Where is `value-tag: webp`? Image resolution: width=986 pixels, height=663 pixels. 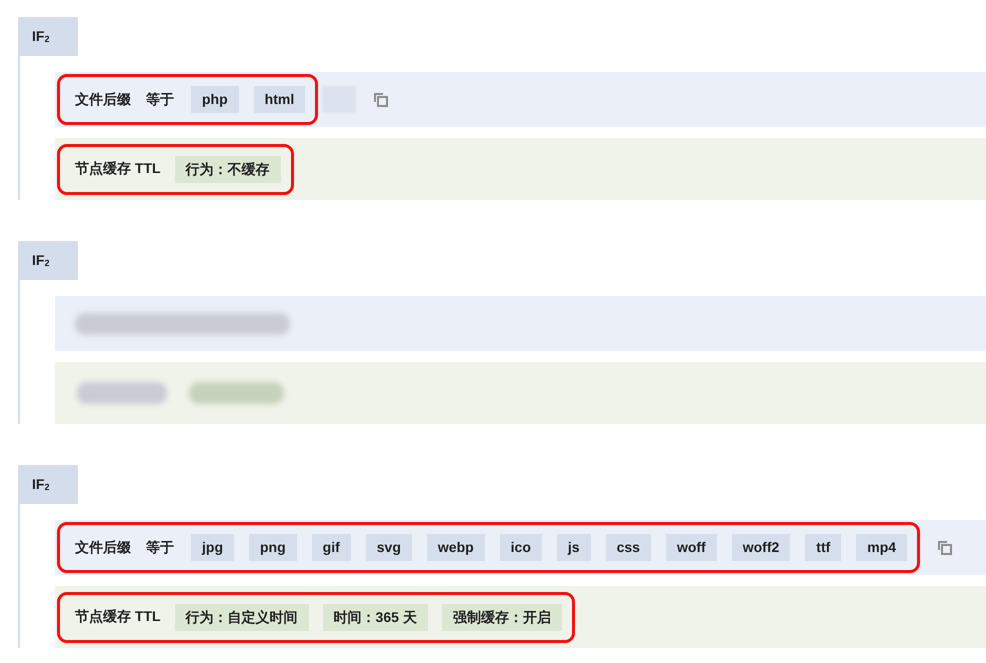 value-tag: webp is located at coordinates (455, 547).